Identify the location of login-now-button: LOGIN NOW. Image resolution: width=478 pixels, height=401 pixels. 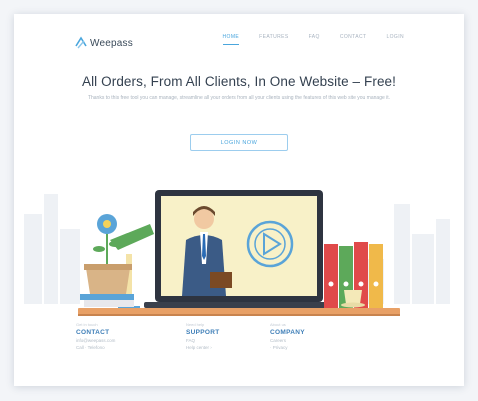
(239, 142).